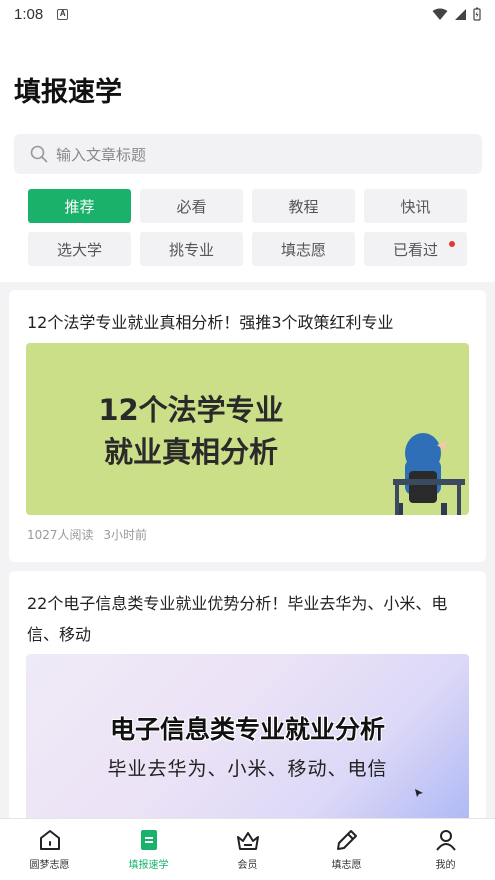  What do you see at coordinates (101, 154) in the screenshot?
I see `search-input: 输入文章标题` at bounding box center [101, 154].